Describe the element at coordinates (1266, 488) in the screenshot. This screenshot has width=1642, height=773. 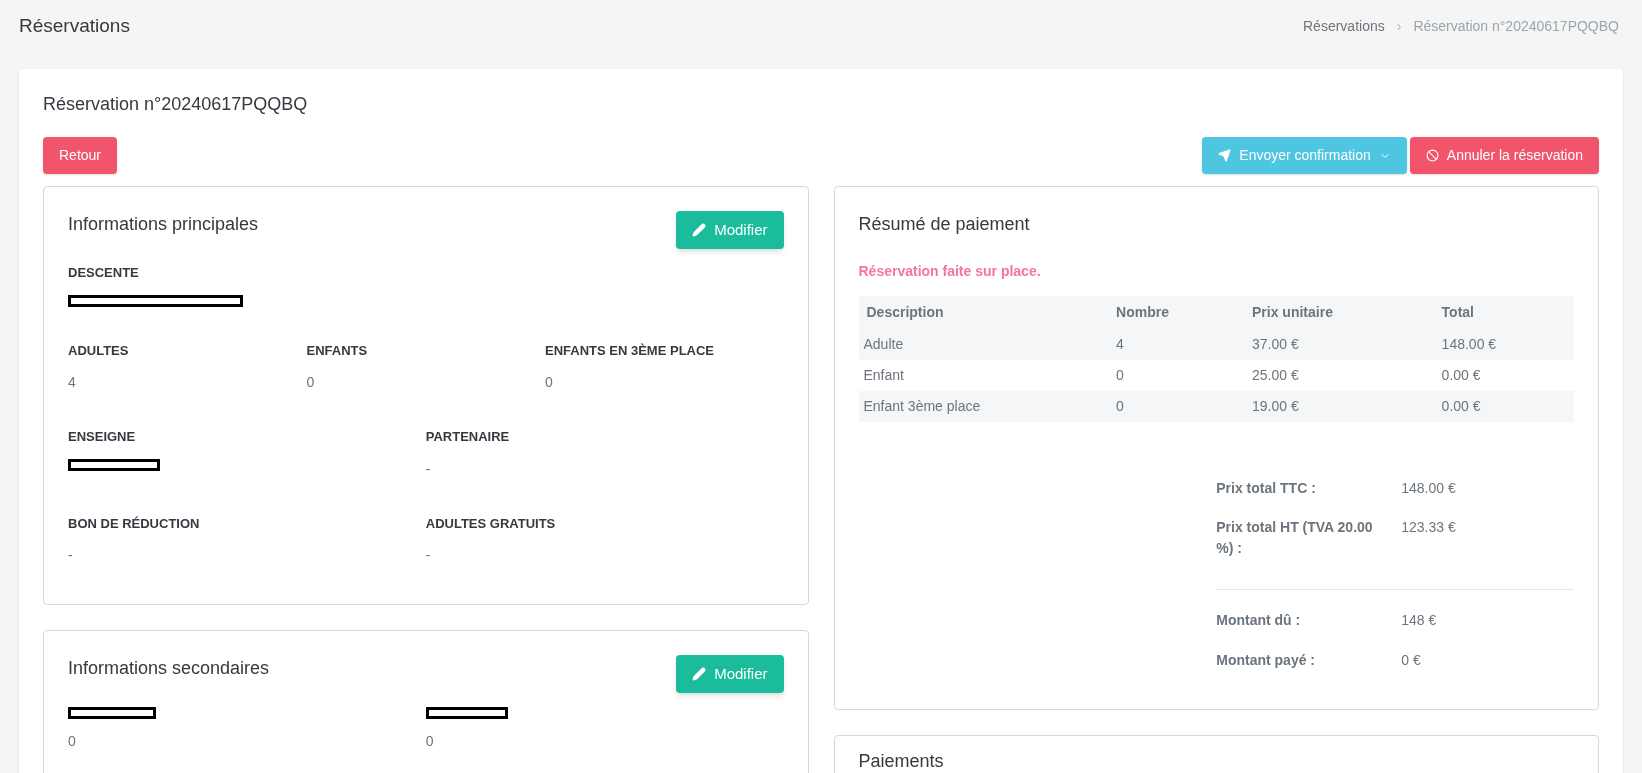
I see `total-label: Prix total TTC :` at that location.